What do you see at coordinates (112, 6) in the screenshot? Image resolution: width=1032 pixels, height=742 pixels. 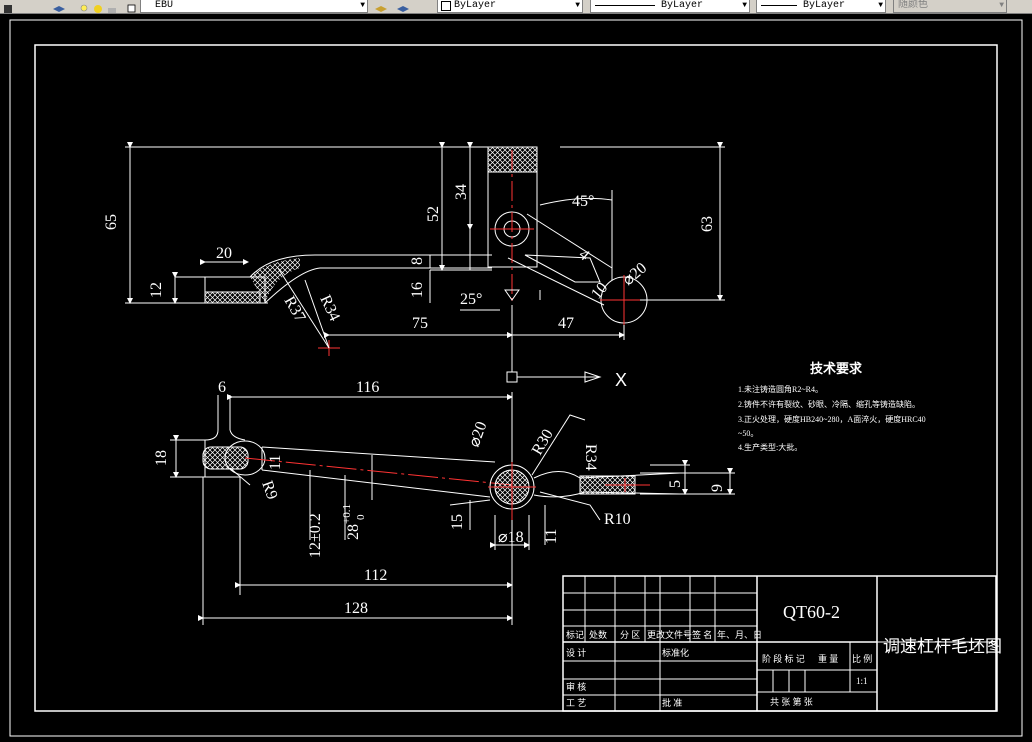 I see `lock-icon` at bounding box center [112, 6].